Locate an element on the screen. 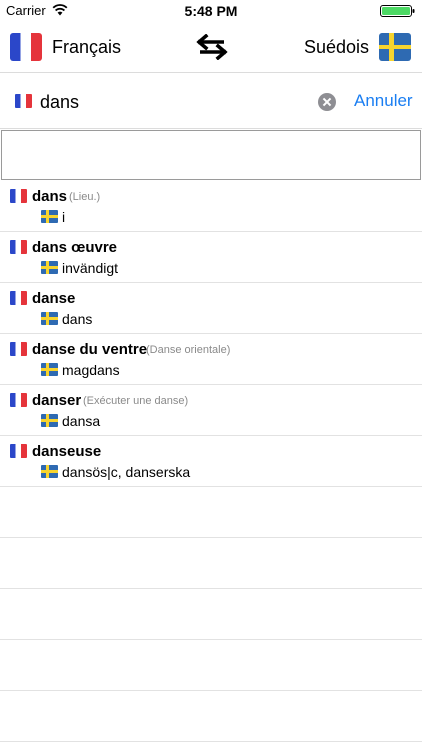  result-translation: dansös|c, danserska is located at coordinates (126, 472).